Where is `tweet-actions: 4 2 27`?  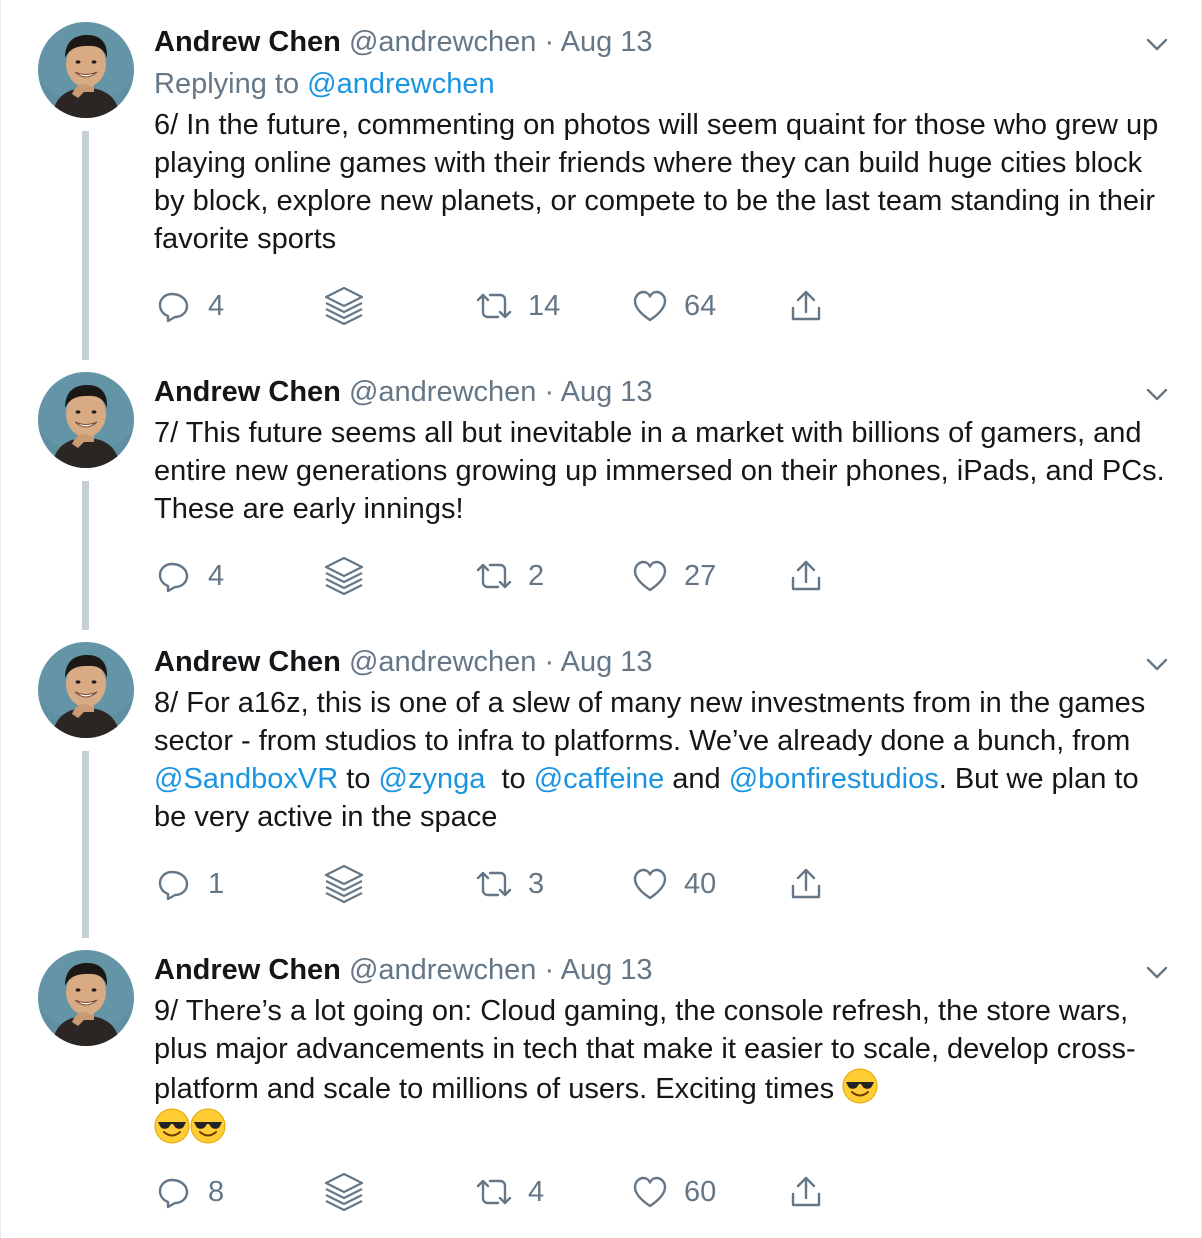
tweet-actions: 4 2 27 is located at coordinates (504, 576).